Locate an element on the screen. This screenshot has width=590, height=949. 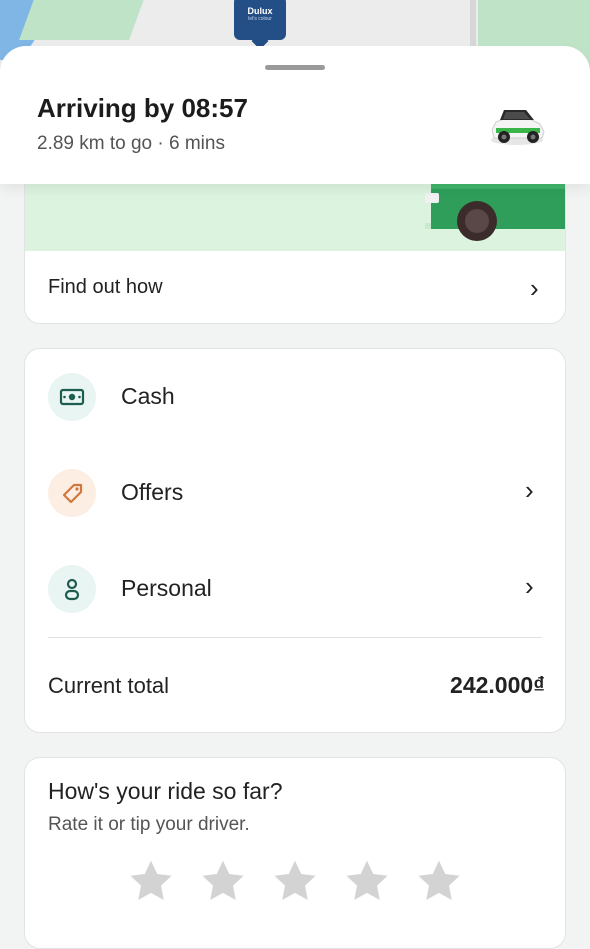
map-park is located at coordinates (85, 20).